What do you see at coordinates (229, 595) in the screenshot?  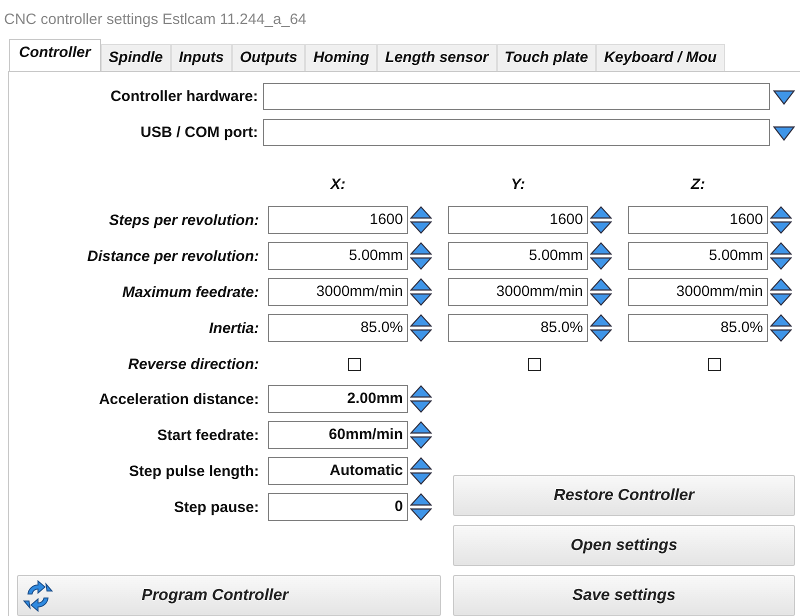 I see `program-controller-button: Program Controller` at bounding box center [229, 595].